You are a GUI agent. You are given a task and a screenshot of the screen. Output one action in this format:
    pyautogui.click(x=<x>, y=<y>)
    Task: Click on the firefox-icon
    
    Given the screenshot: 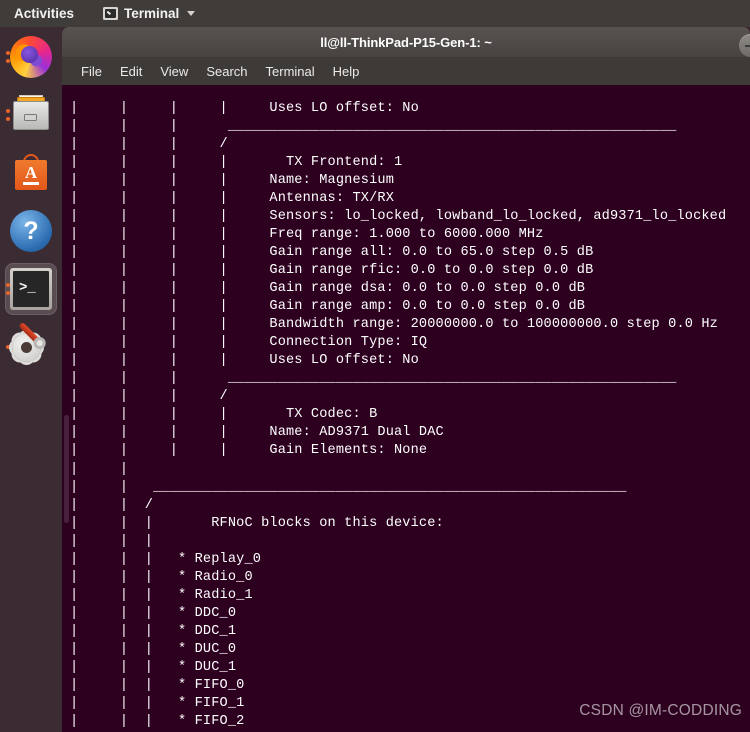 What is the action you would take?
    pyautogui.click(x=31, y=57)
    